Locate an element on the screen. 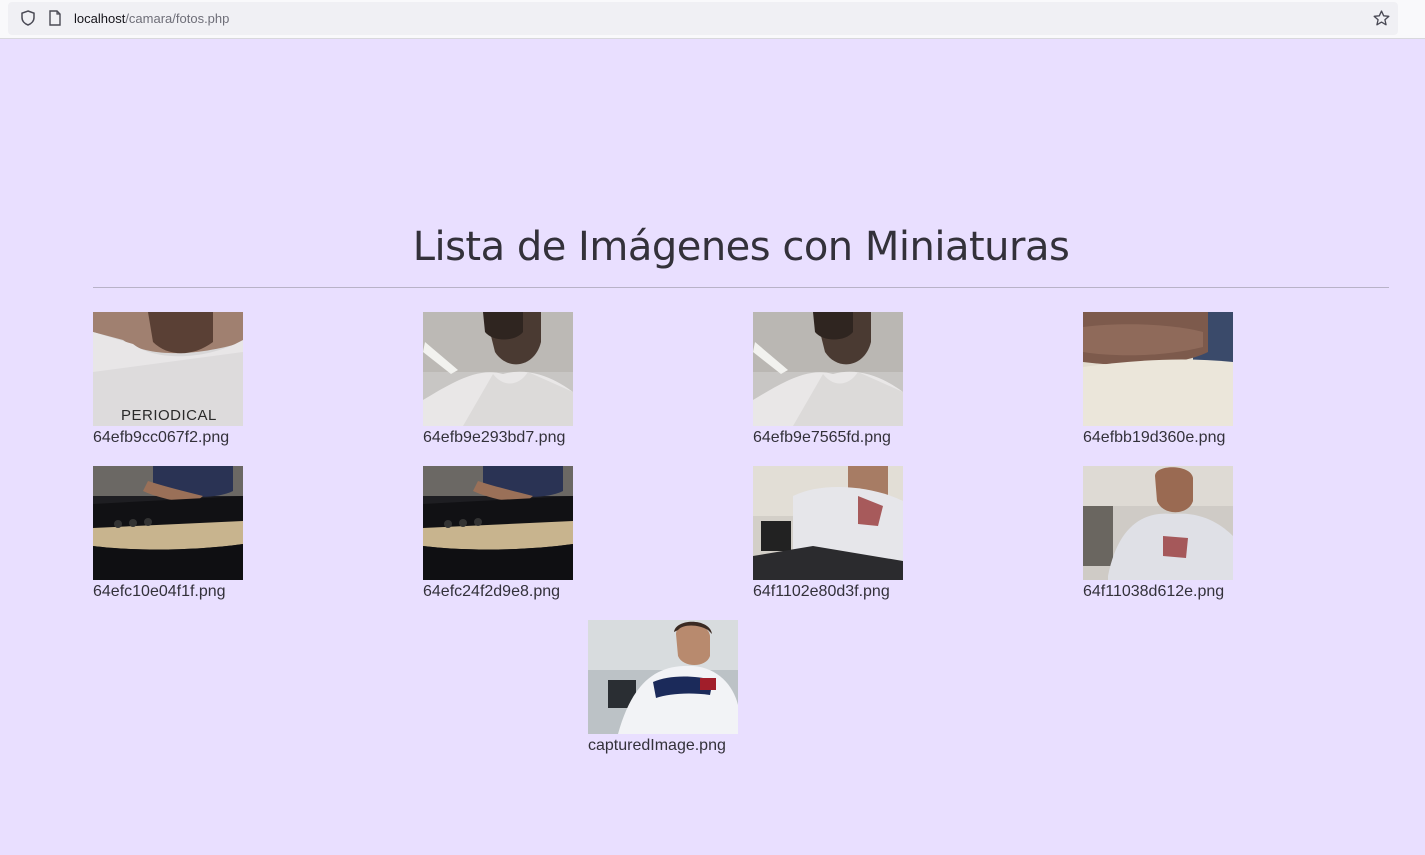 This screenshot has width=1425, height=855. page-title: Lista de Imágenes con Miniaturas is located at coordinates (741, 247).